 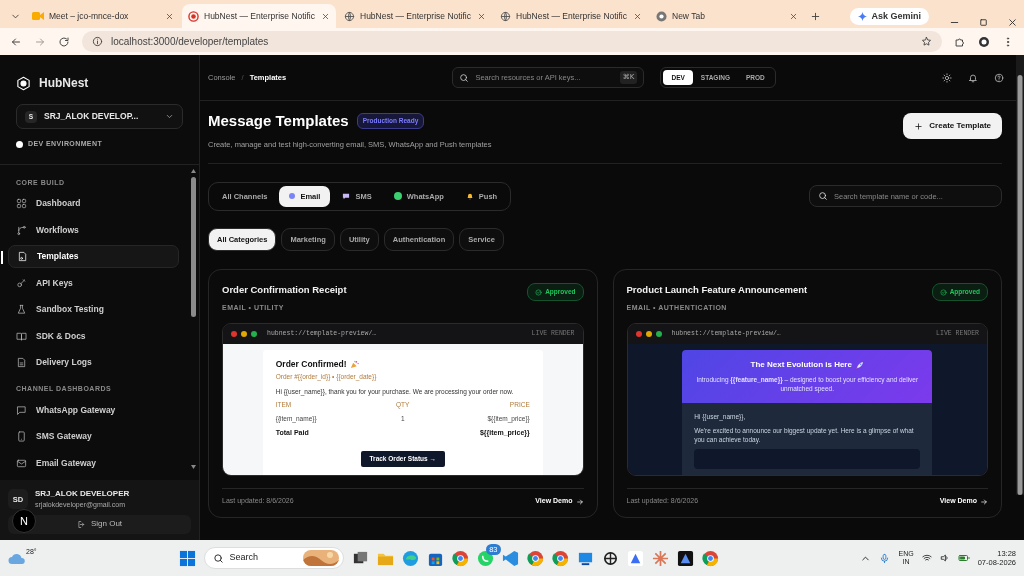 What do you see at coordinates (354, 364) in the screenshot?
I see `party-popper-icon` at bounding box center [354, 364].